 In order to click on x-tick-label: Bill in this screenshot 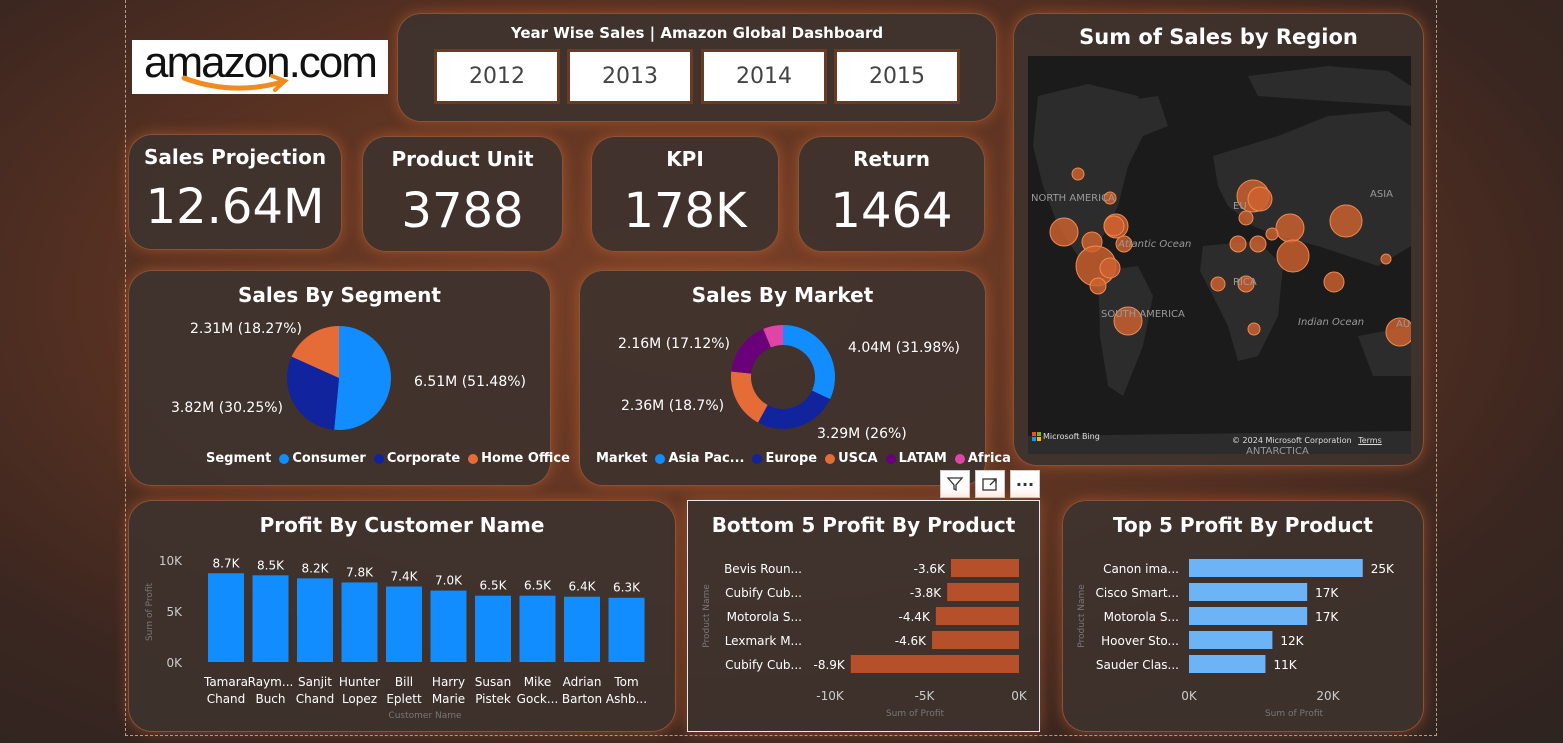, I will do `click(404, 682)`.